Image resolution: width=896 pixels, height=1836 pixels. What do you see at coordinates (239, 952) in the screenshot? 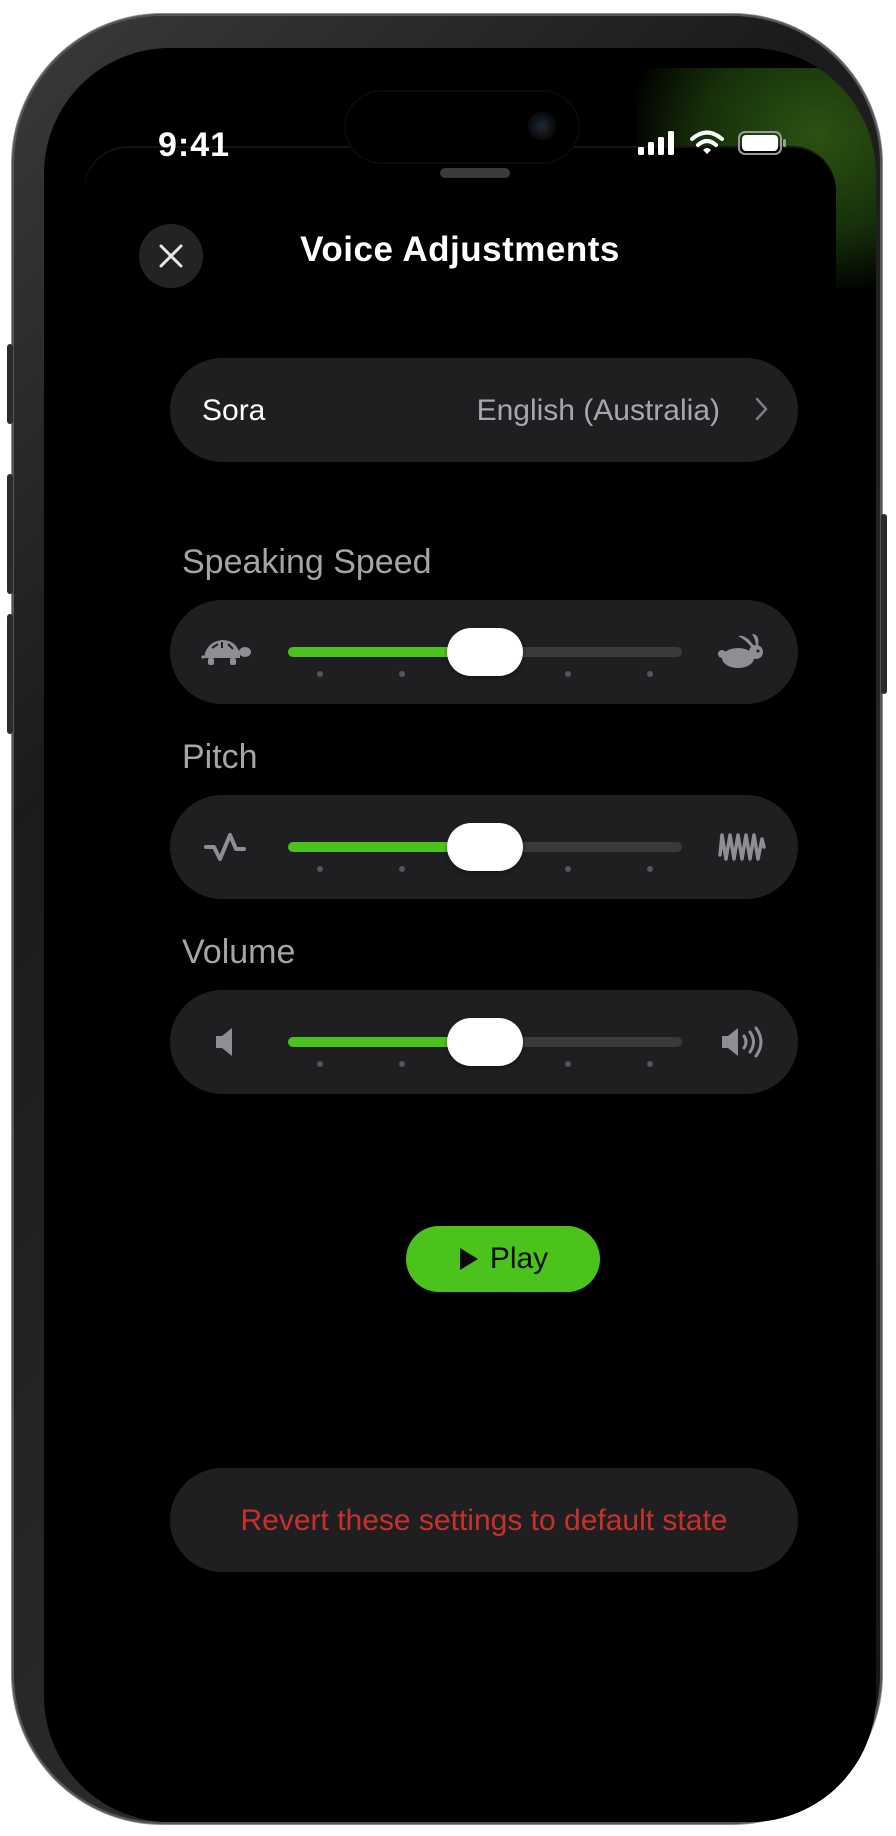
I see `volume-label: Volume` at bounding box center [239, 952].